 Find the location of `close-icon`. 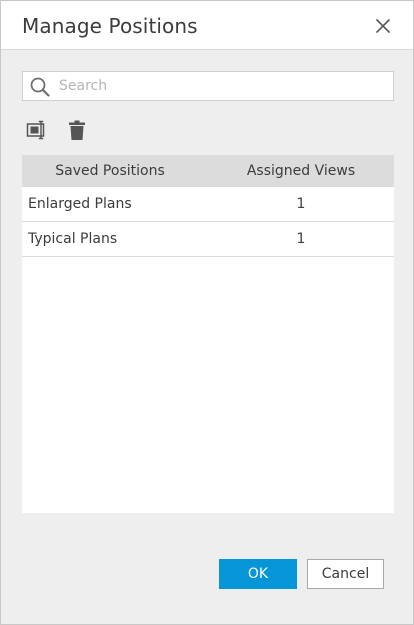

close-icon is located at coordinates (383, 26).